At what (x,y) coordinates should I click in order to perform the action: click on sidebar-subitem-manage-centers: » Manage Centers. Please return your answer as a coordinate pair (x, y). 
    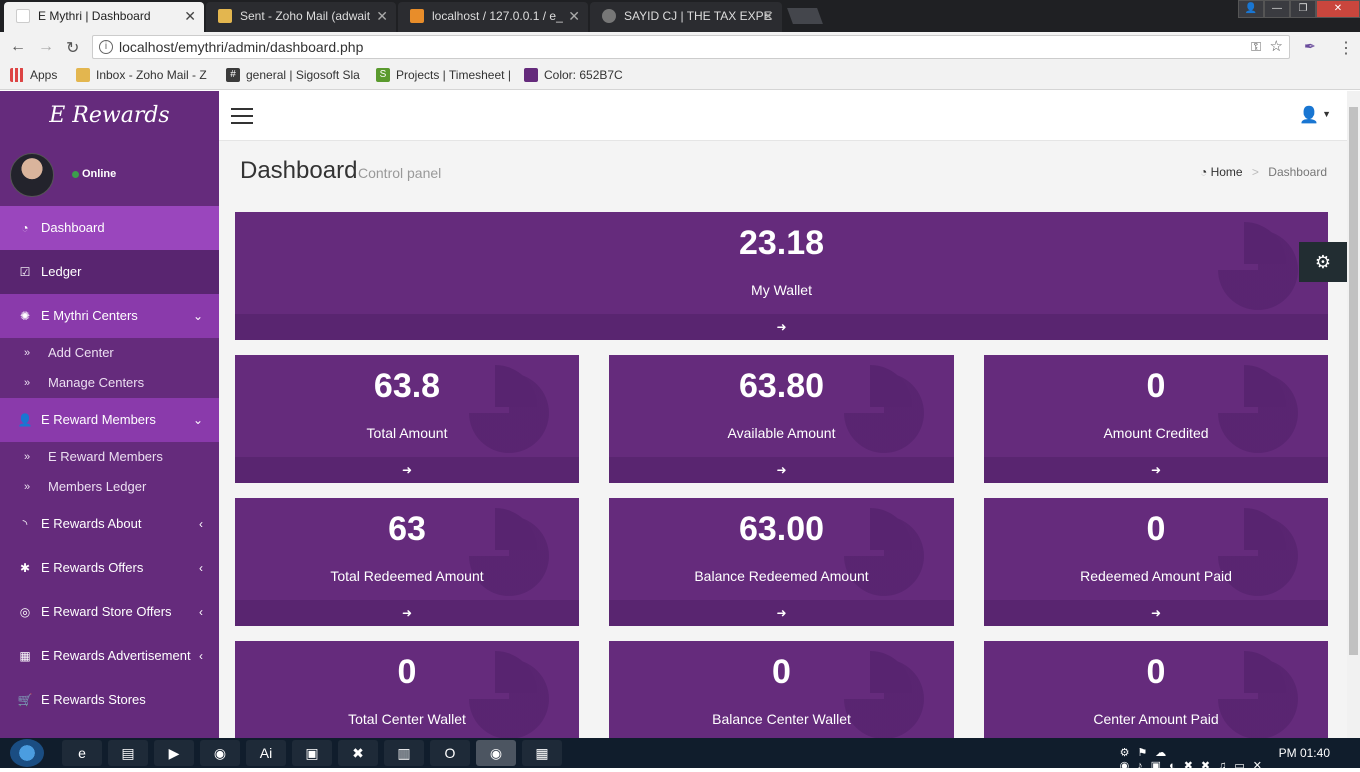
    Looking at the image, I should click on (109, 383).